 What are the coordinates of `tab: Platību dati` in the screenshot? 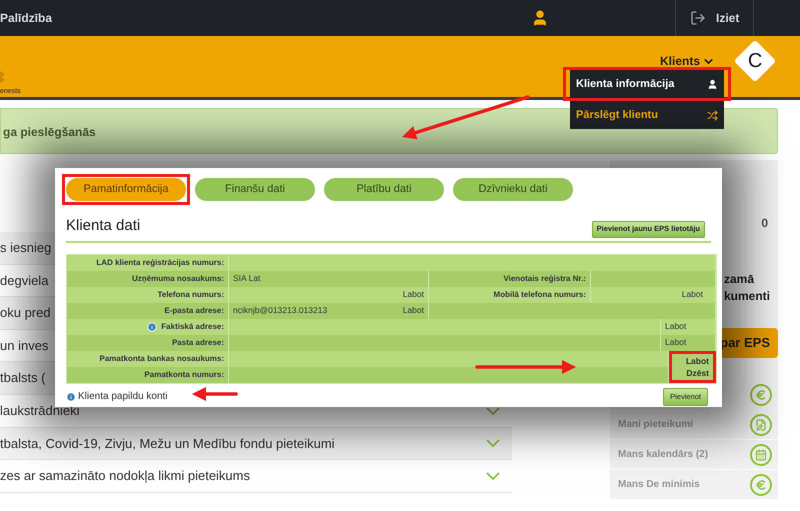 It's located at (384, 189).